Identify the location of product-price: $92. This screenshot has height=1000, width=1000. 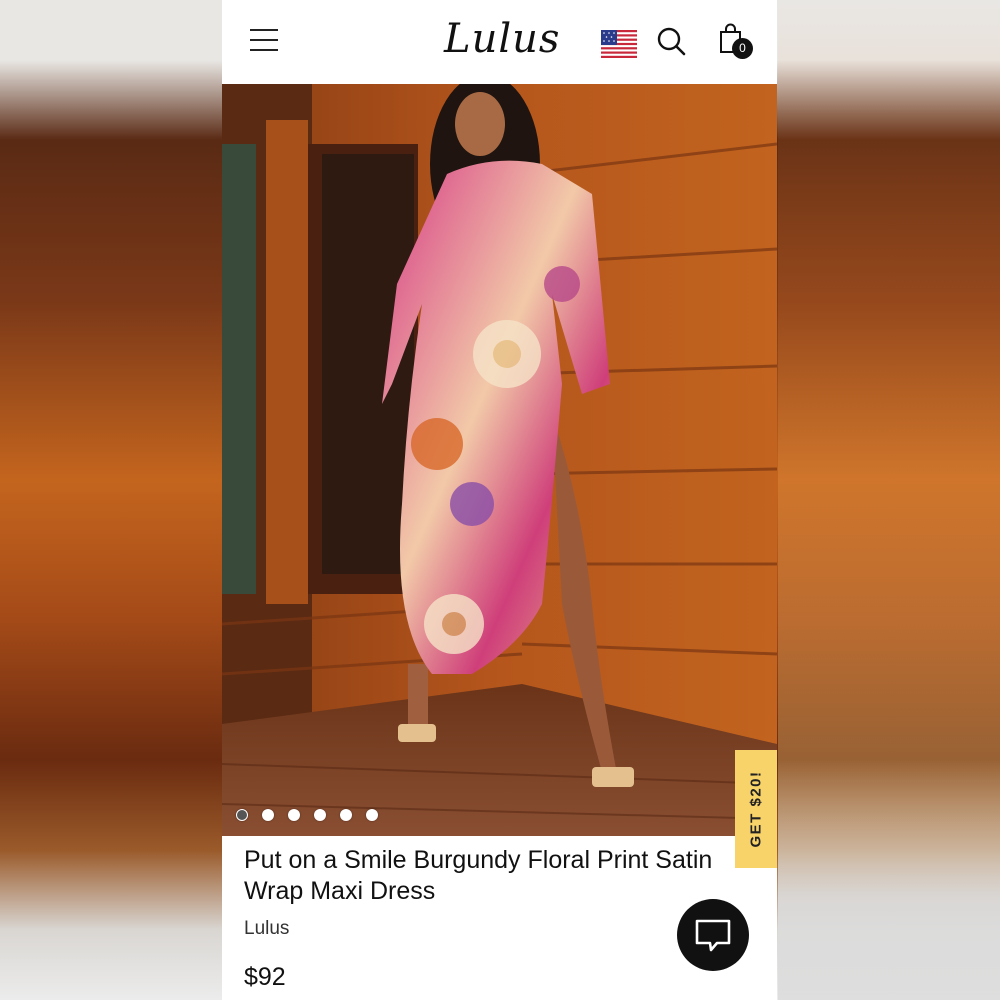
(265, 977).